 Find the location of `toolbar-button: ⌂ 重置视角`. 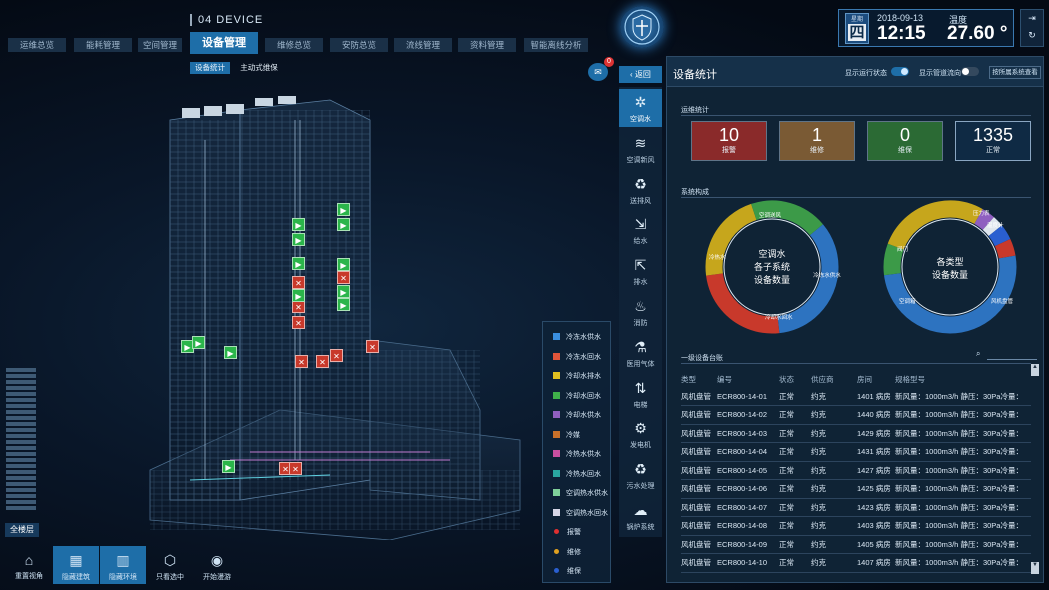

toolbar-button: ⌂ 重置视角 is located at coordinates (29, 565).